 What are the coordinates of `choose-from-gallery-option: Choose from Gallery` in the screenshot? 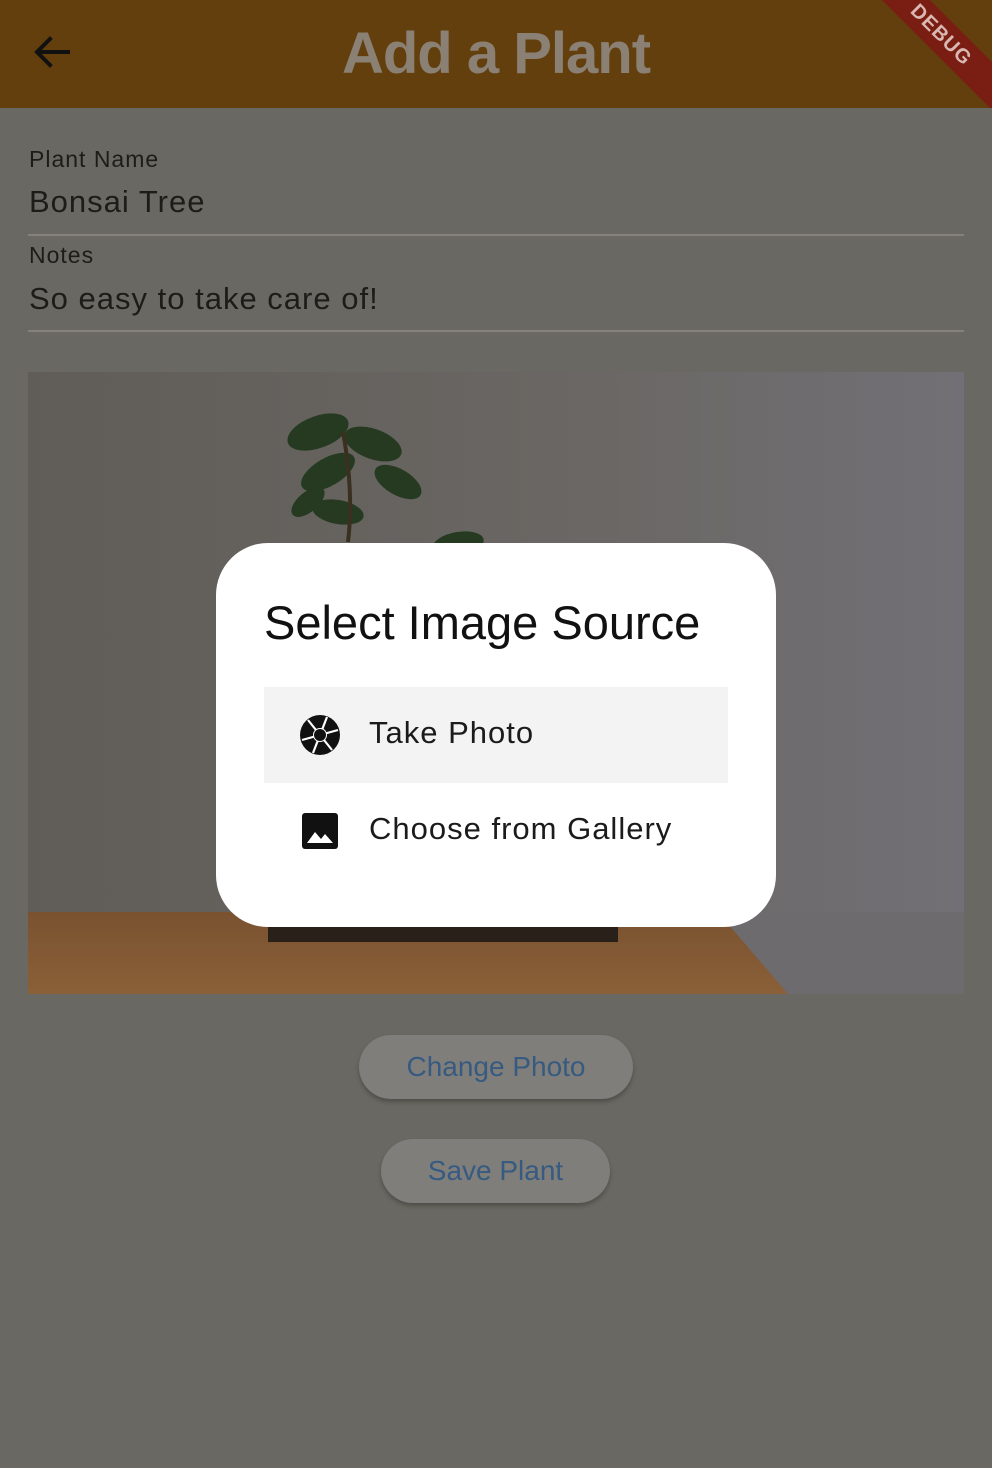 It's located at (496, 831).